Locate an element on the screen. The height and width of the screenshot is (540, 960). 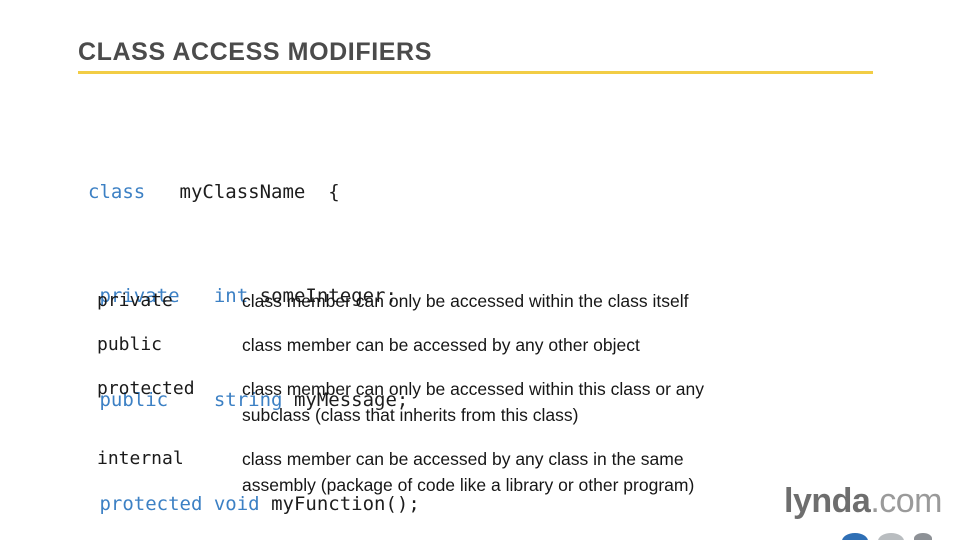
code-keyword-class: class is located at coordinates (117, 192).